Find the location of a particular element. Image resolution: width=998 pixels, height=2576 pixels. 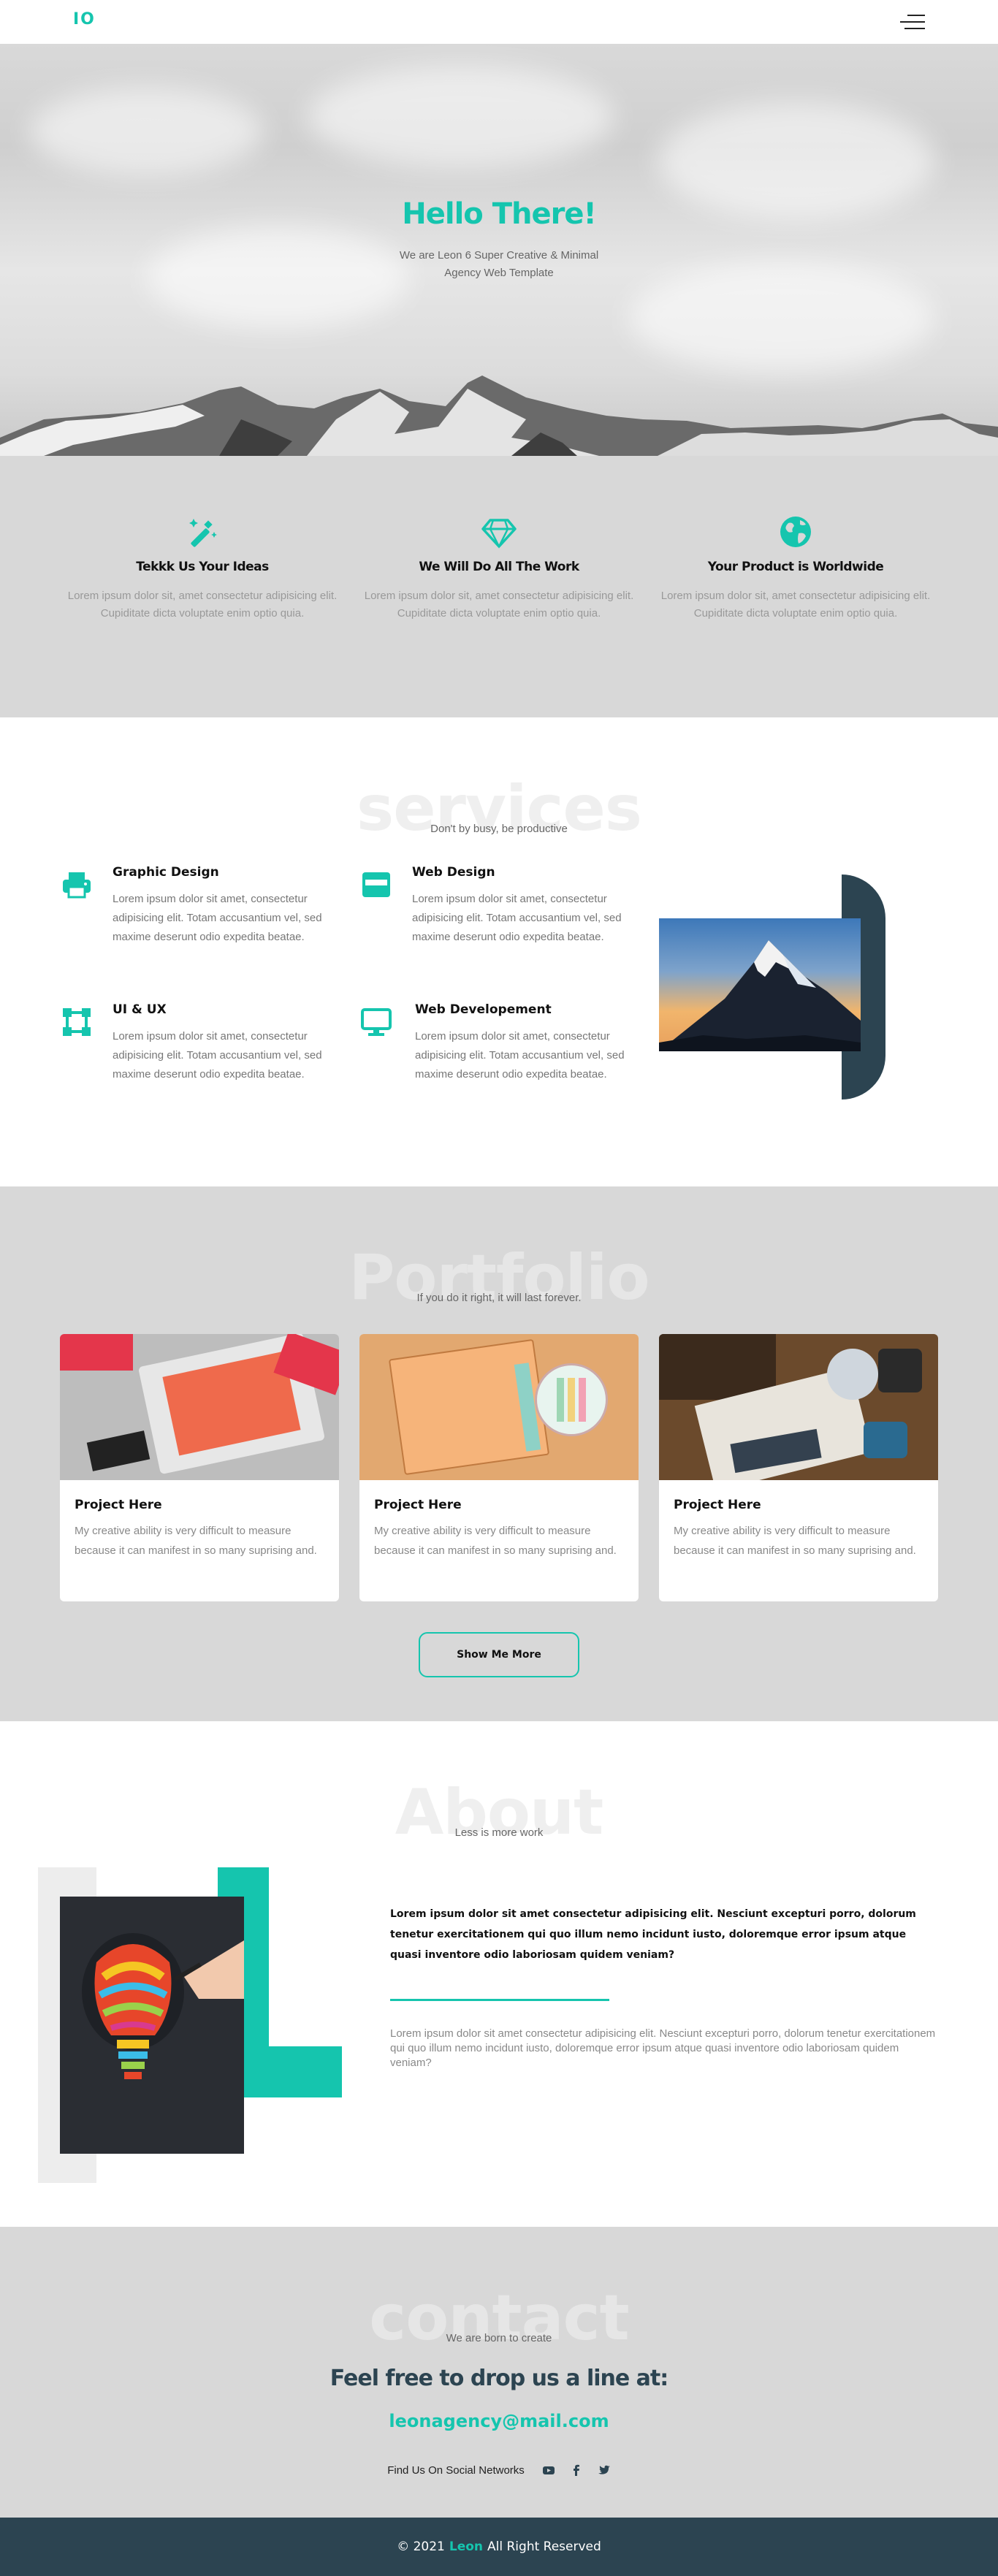

diamond-icon is located at coordinates (499, 531).